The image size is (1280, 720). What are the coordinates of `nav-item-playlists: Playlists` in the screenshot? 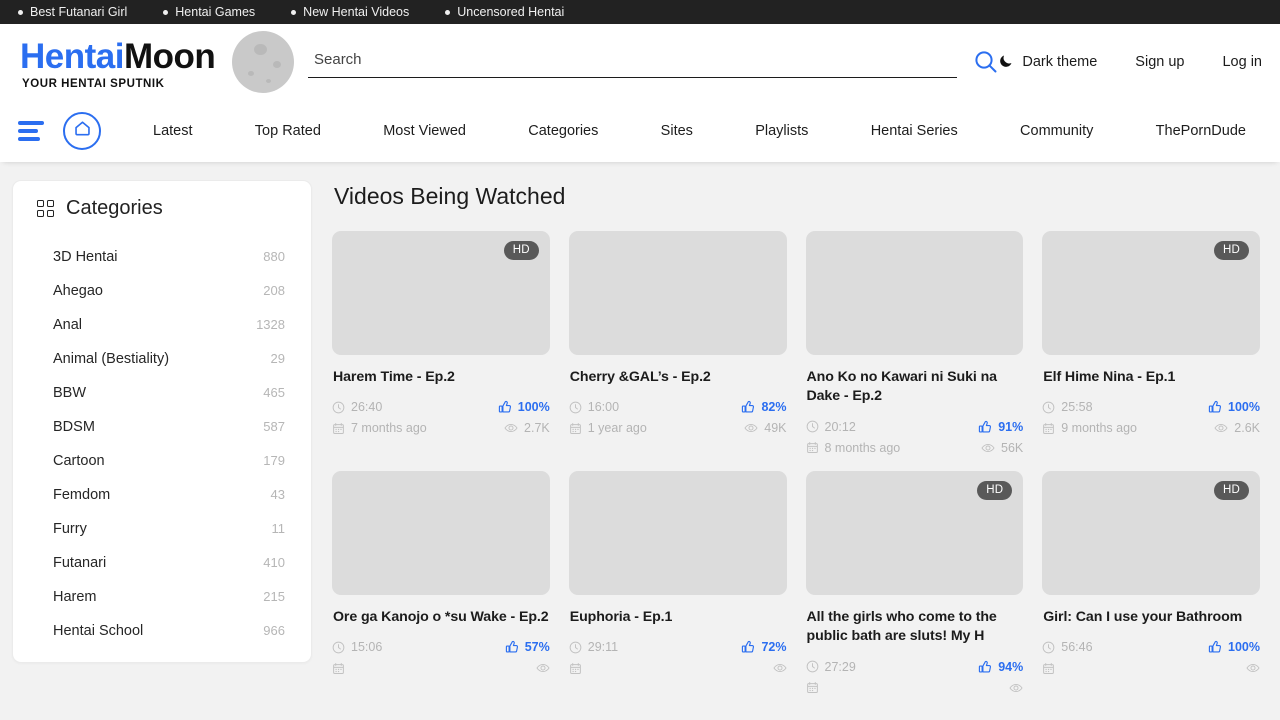 It's located at (781, 131).